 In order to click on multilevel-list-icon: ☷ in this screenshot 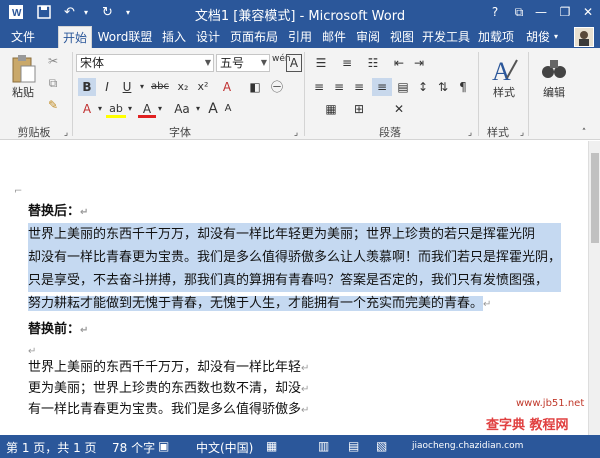, I will do `click(373, 63)`.